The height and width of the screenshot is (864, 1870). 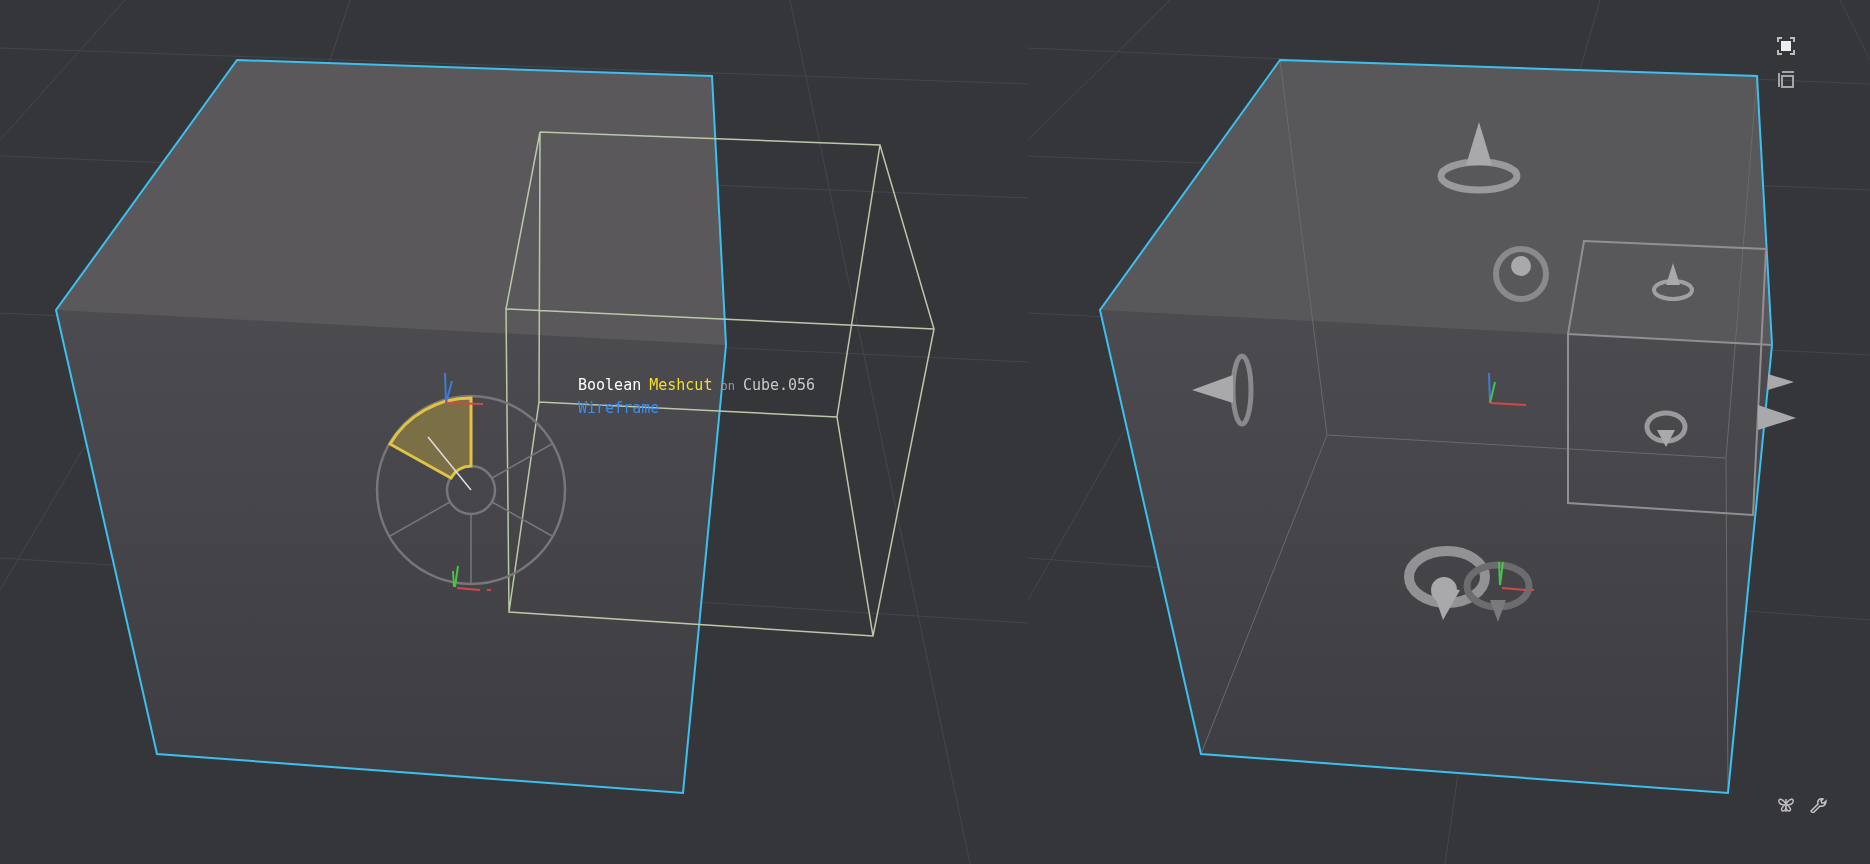 I want to click on label-word: Boolean, so click(x=610, y=385).